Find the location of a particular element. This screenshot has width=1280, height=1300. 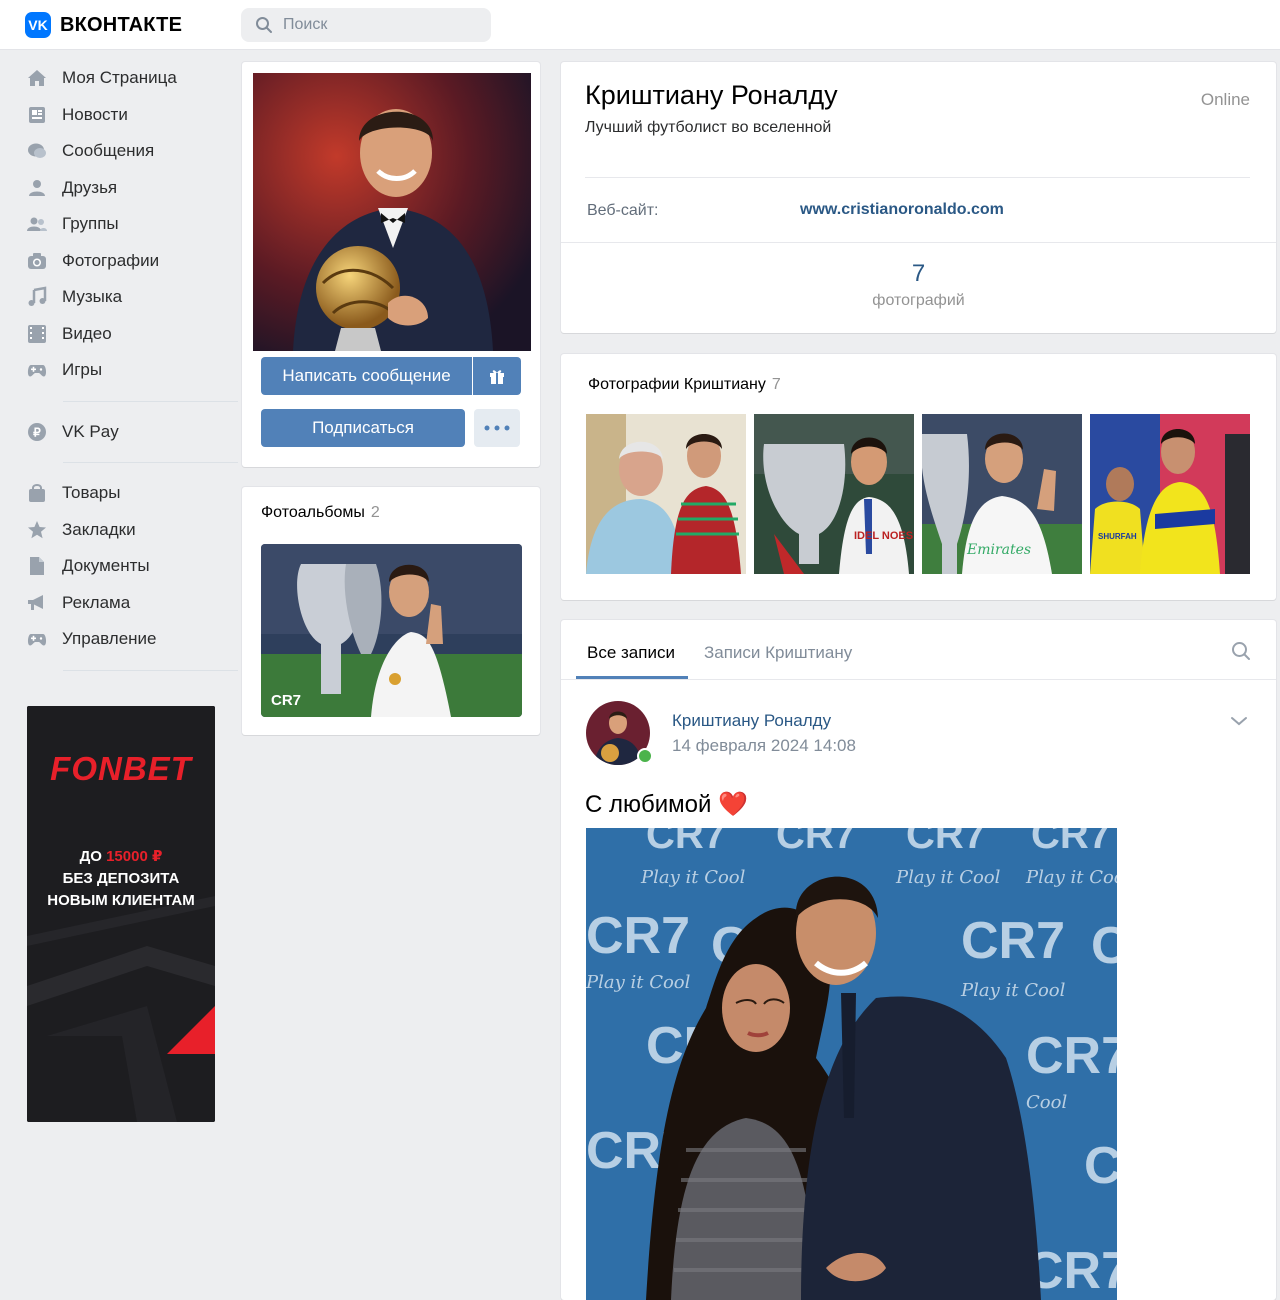

vk-logo: VK ВКОНТАКТЕ is located at coordinates (103, 25).